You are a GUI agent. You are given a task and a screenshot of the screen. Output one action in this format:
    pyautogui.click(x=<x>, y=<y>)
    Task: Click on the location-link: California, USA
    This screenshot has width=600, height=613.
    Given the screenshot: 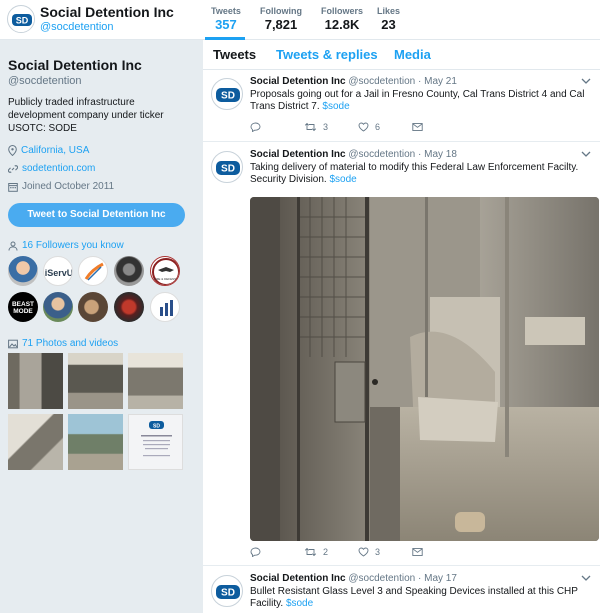 What is the action you would take?
    pyautogui.click(x=55, y=150)
    